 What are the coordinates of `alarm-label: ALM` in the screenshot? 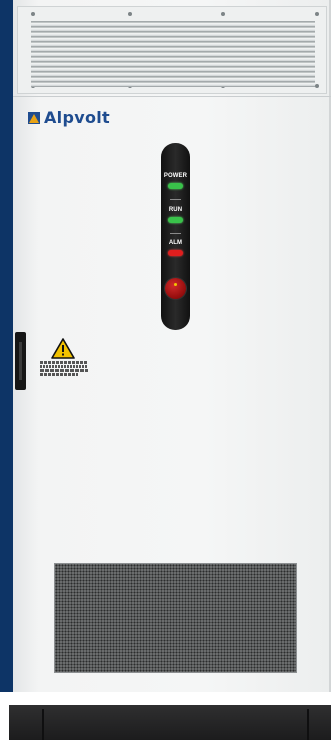 It's located at (175, 243).